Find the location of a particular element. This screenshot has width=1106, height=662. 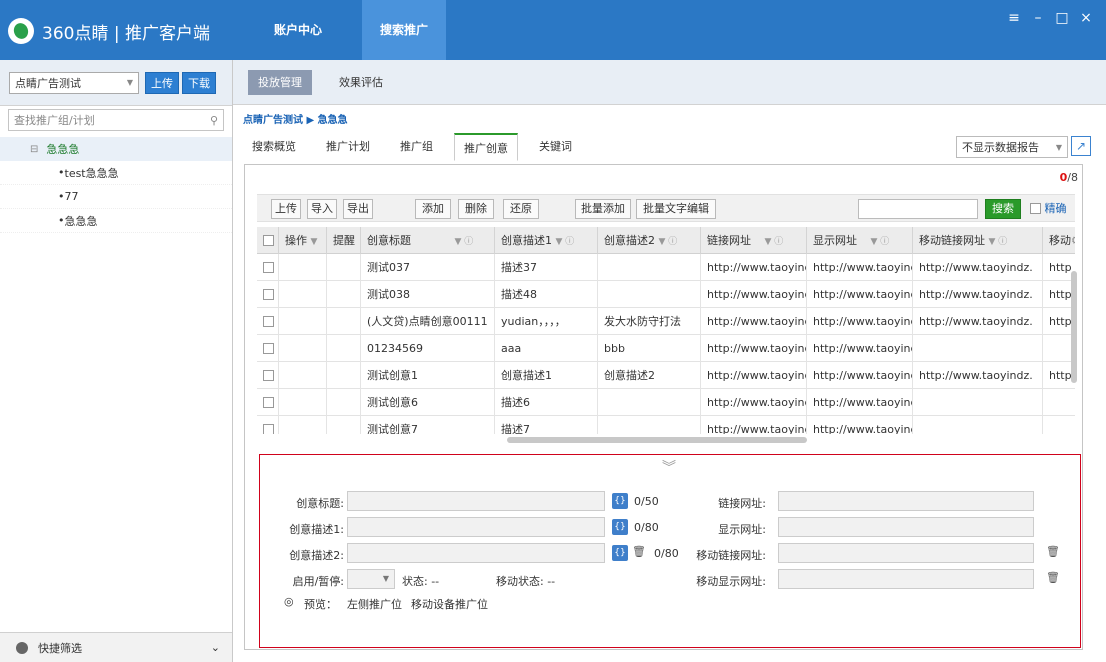

collapse-icon: ⊟ is located at coordinates (34, 149).